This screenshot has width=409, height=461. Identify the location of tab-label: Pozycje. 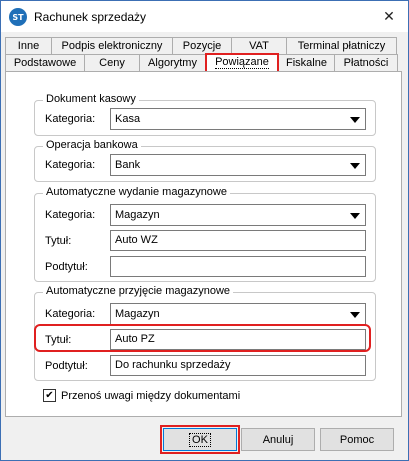
(202, 46).